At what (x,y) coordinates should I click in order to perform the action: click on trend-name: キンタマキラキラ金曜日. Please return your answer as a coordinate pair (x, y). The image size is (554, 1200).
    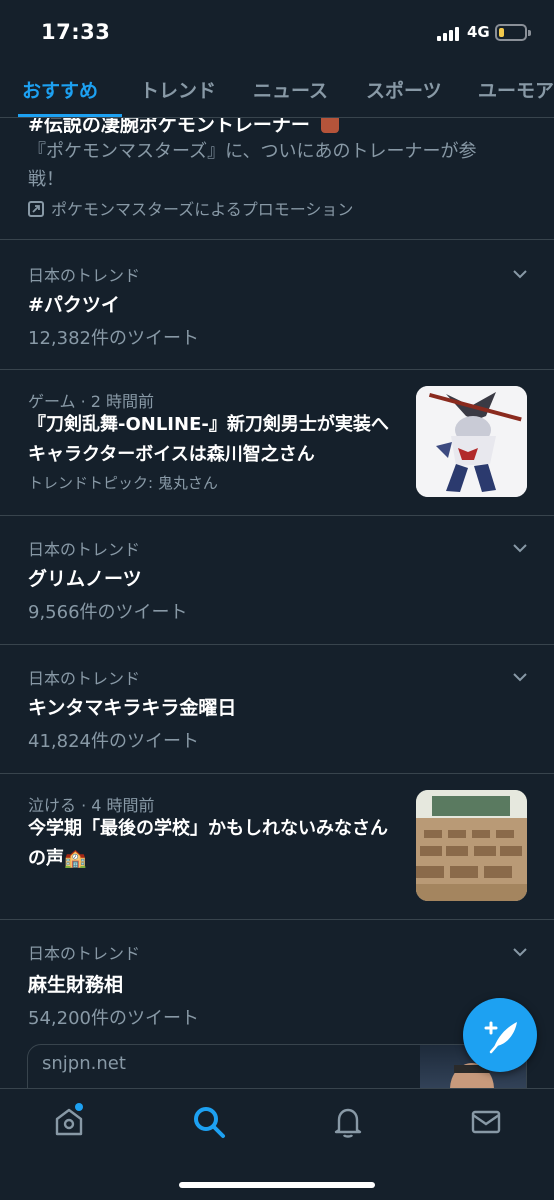
    Looking at the image, I should click on (132, 708).